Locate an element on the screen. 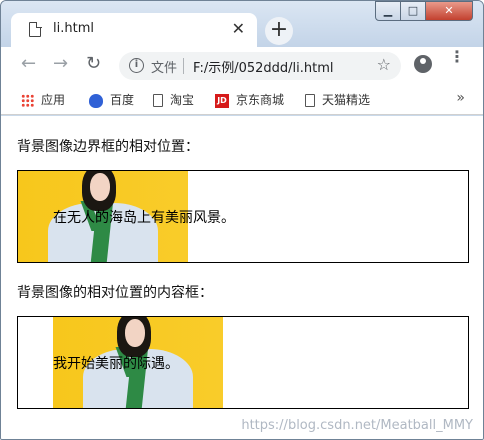  browser-toolbar: ← → ↻ i 文件 F:/示例/052ddd/li.html ☆ ⋮ is located at coordinates (242, 66).